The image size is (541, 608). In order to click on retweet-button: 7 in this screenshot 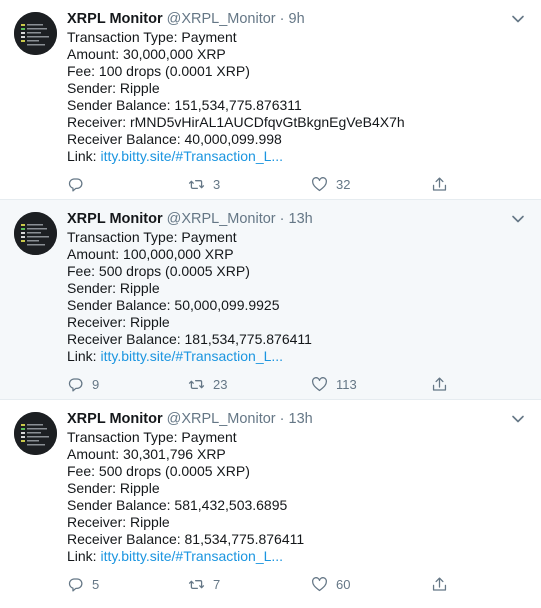, I will do `click(204, 584)`.